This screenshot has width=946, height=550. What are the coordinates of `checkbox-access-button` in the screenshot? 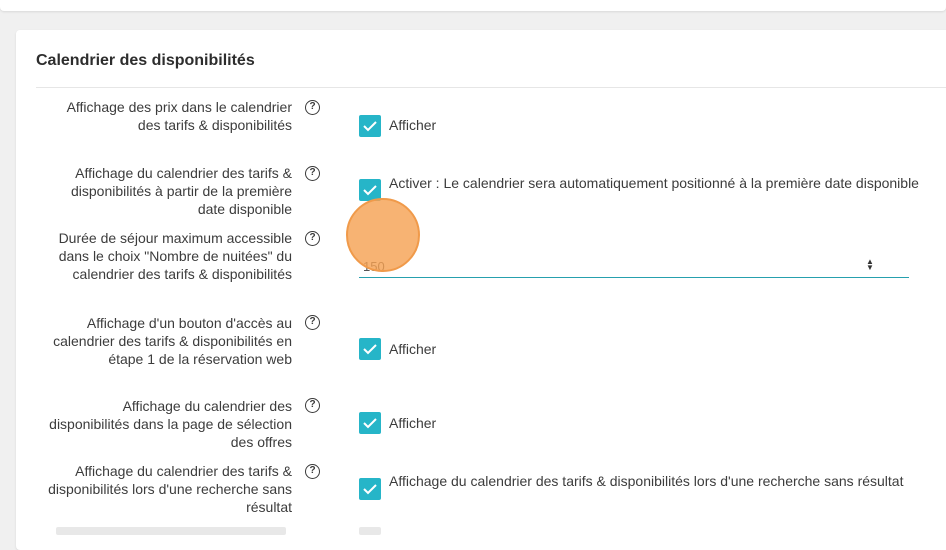 It's located at (370, 349).